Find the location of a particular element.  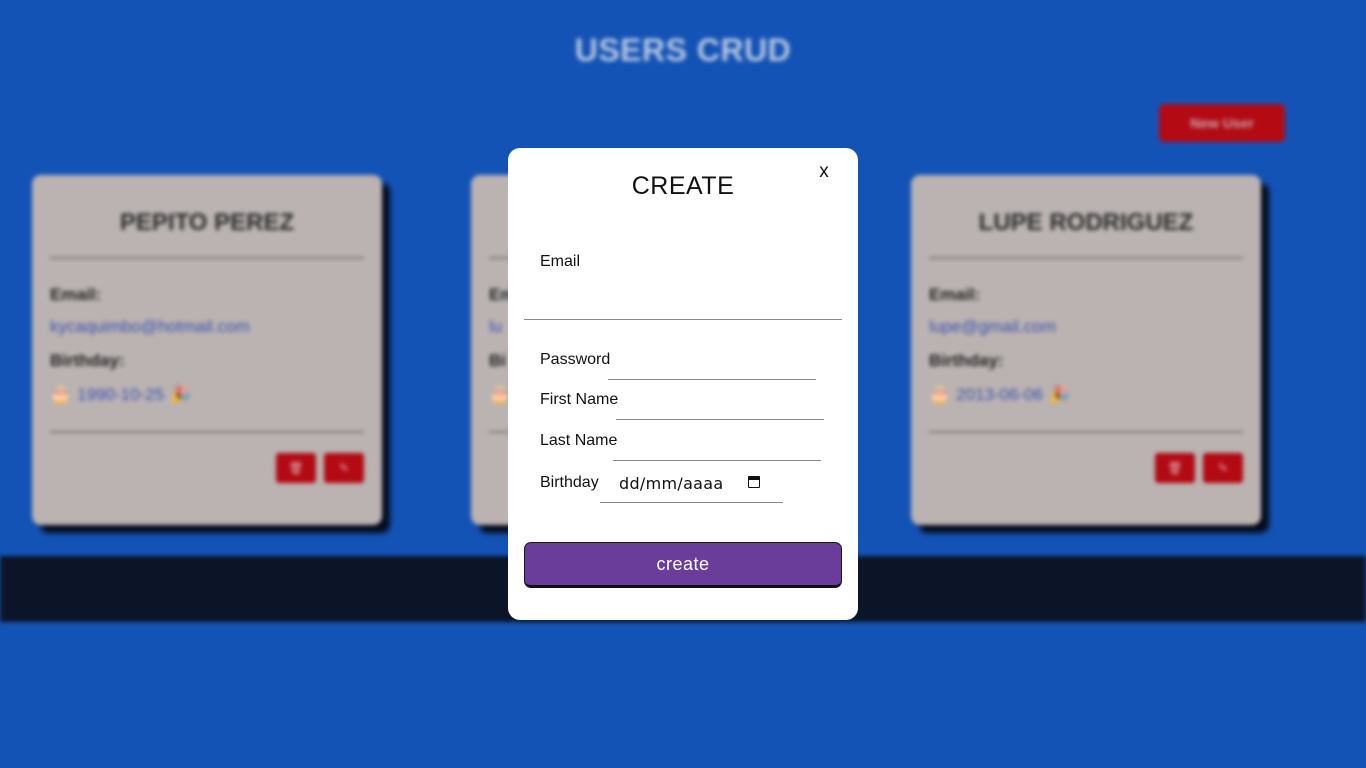

last-name-label: Last Name is located at coordinates (579, 440).